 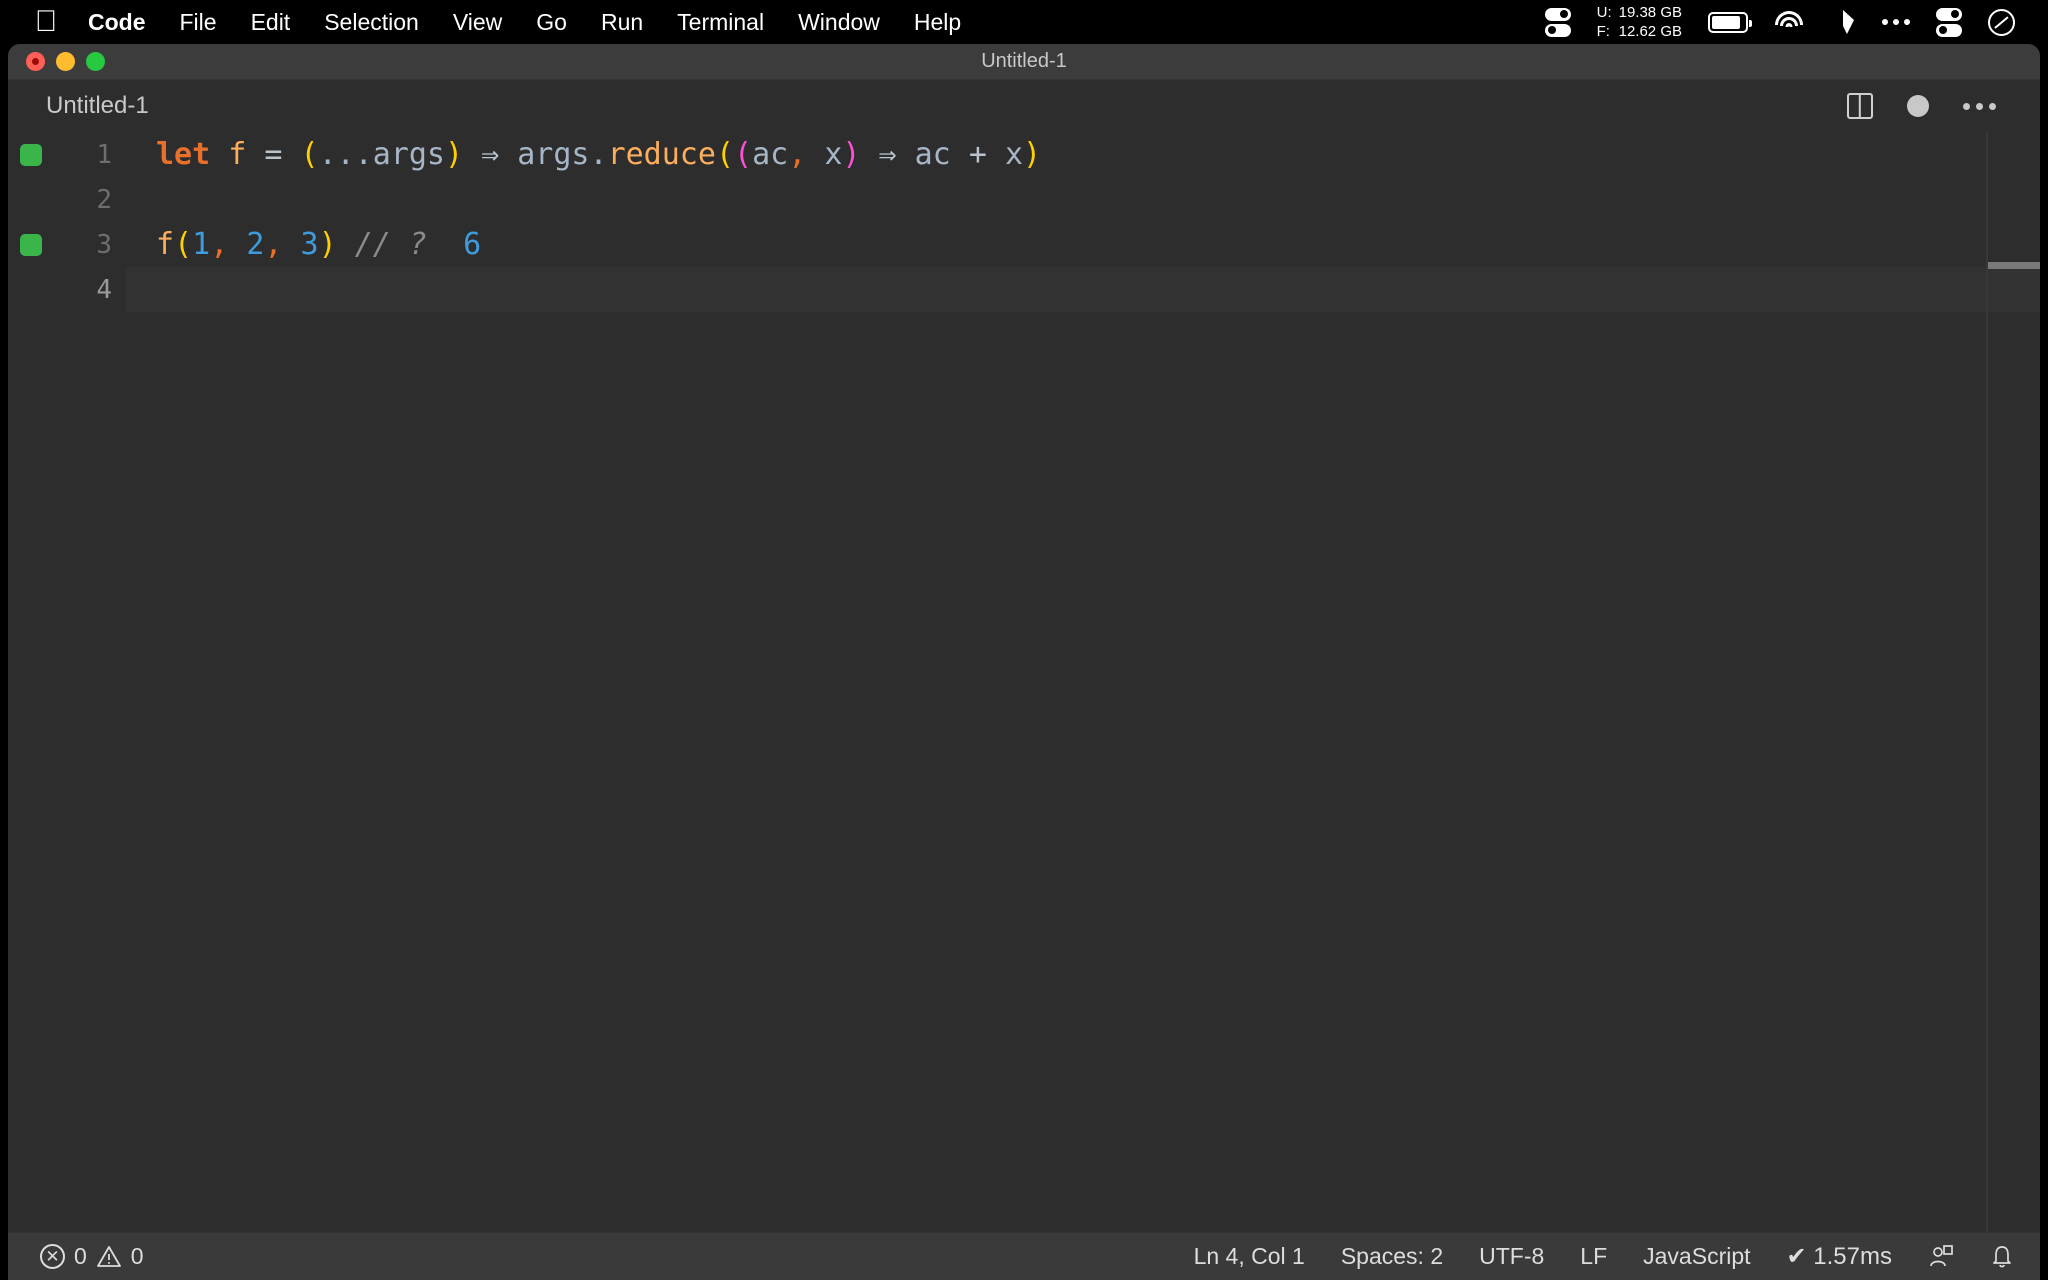 I want to click on overview-ruler-mark, so click(x=2014, y=265).